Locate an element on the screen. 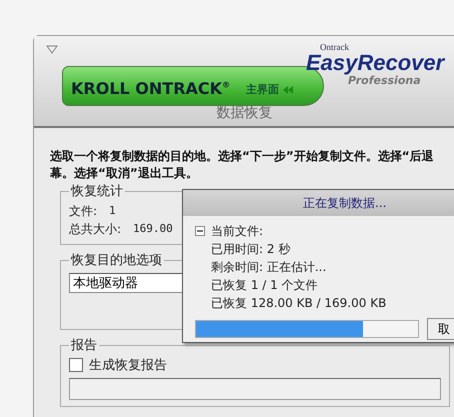  collapse-icon is located at coordinates (200, 231).